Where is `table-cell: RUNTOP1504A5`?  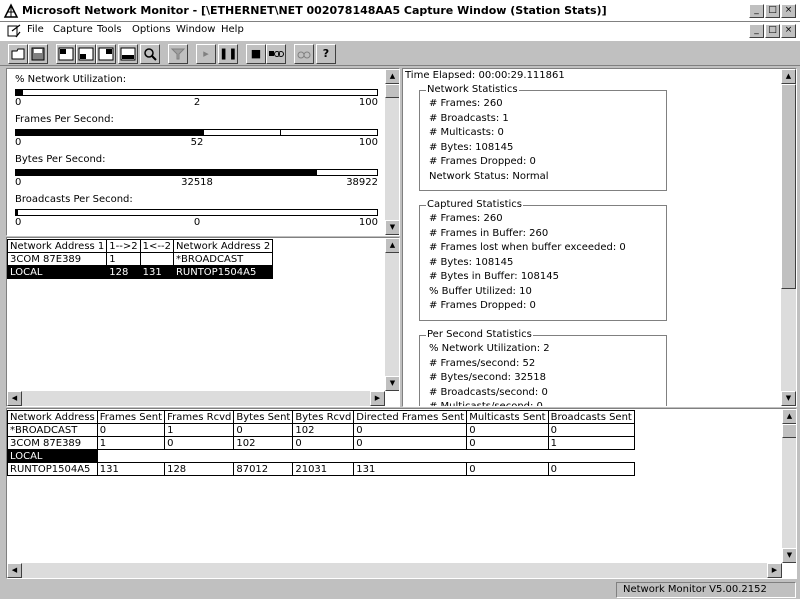 table-cell: RUNTOP1504A5 is located at coordinates (52, 469).